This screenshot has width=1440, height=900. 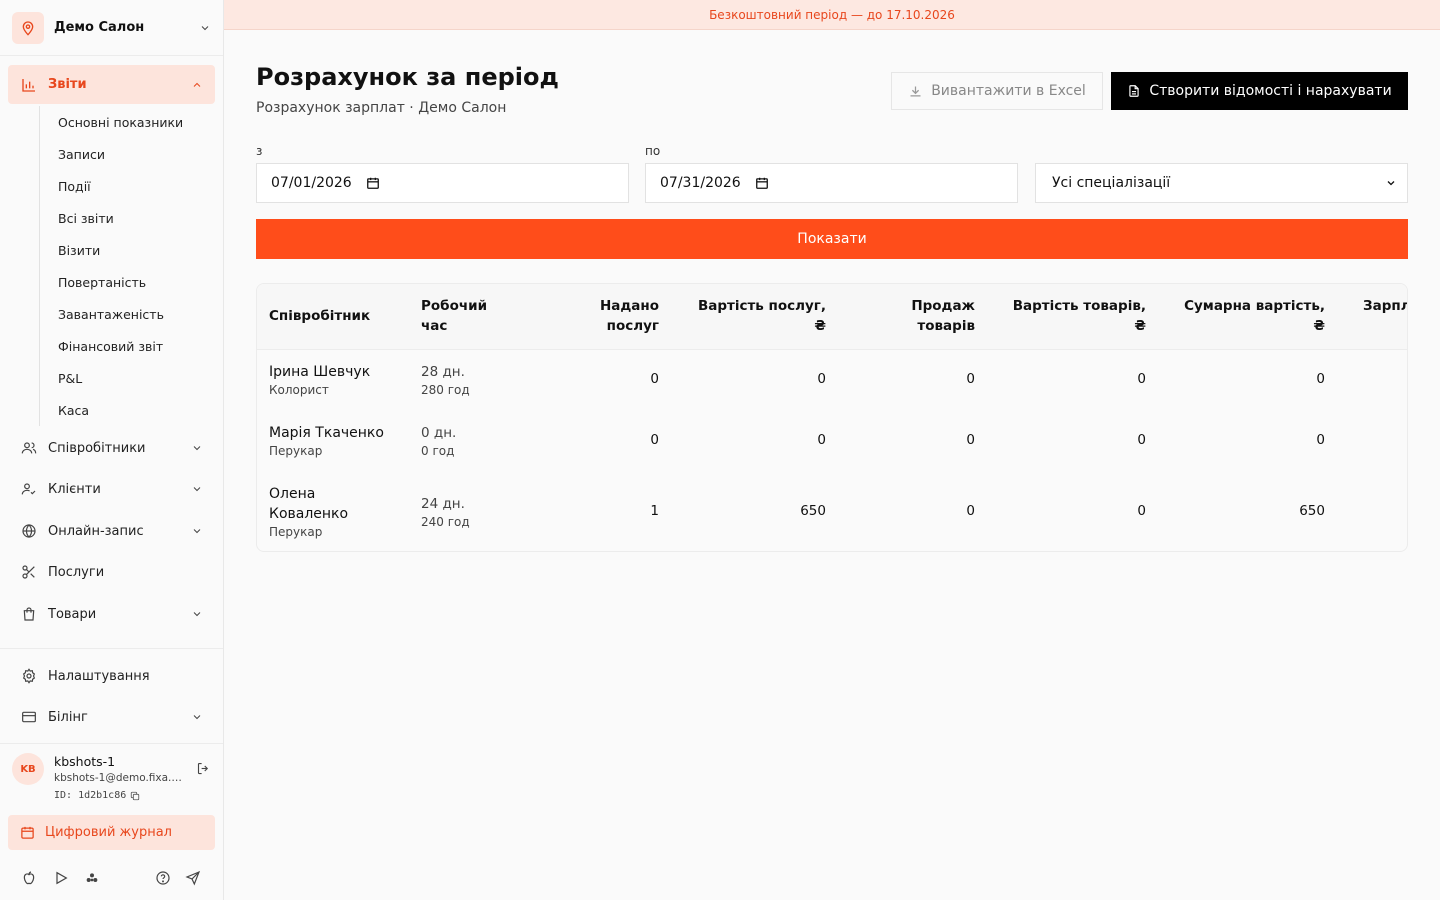 I want to click on employee-cell: Олена Коваленко Перукар, so click(x=308, y=512).